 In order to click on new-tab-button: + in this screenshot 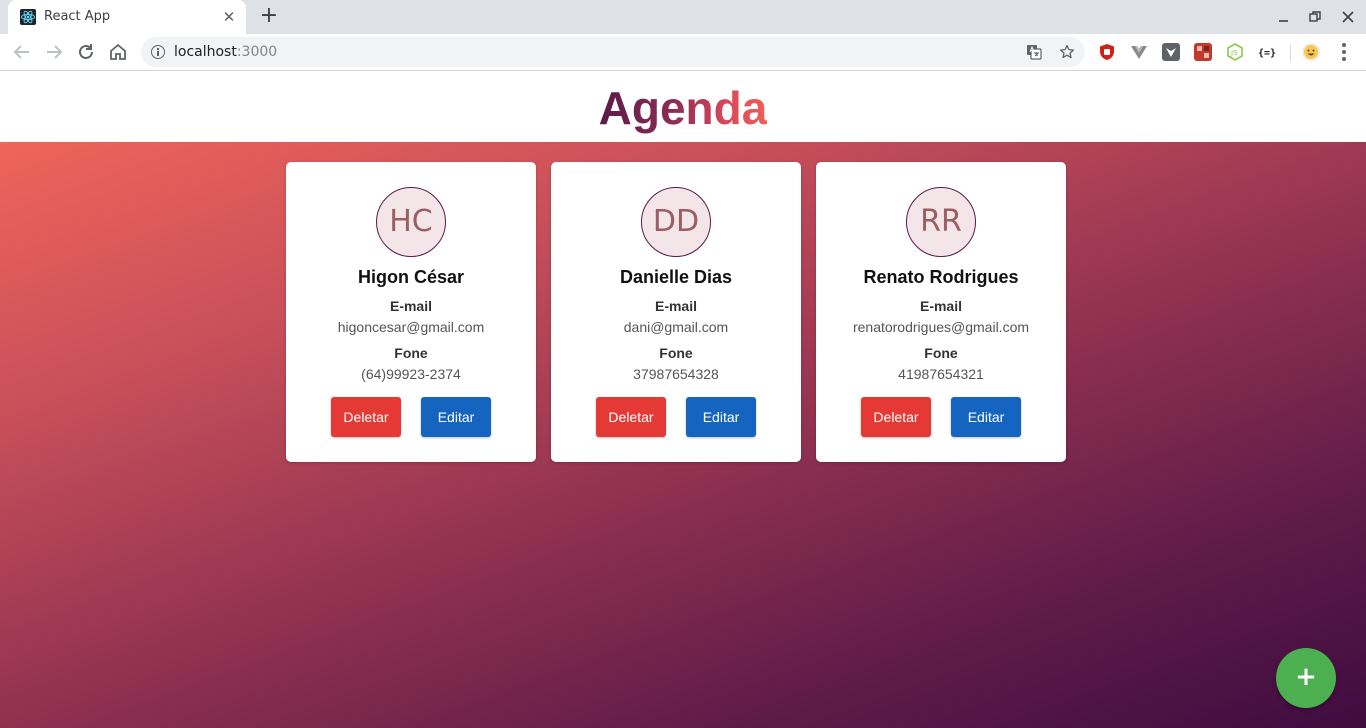, I will do `click(269, 16)`.